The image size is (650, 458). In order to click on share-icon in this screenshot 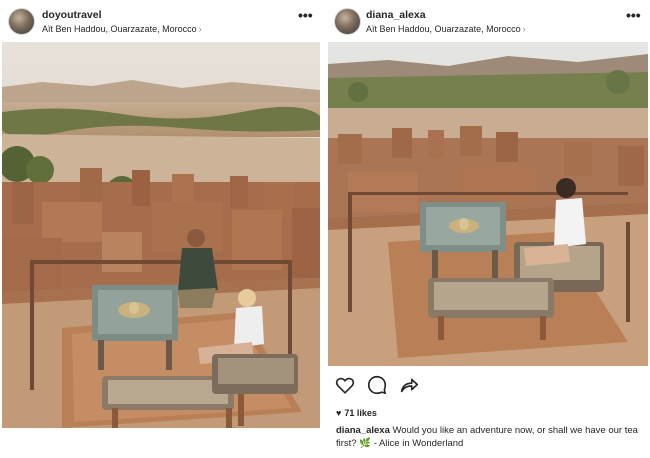, I will do `click(409, 385)`.